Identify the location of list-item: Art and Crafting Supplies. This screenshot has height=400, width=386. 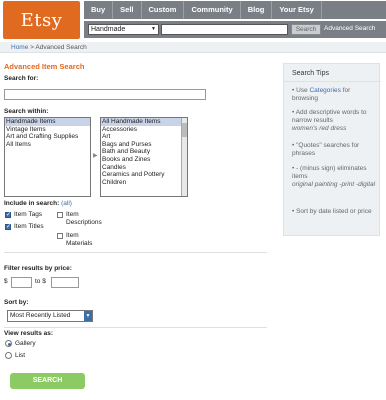
(47, 137).